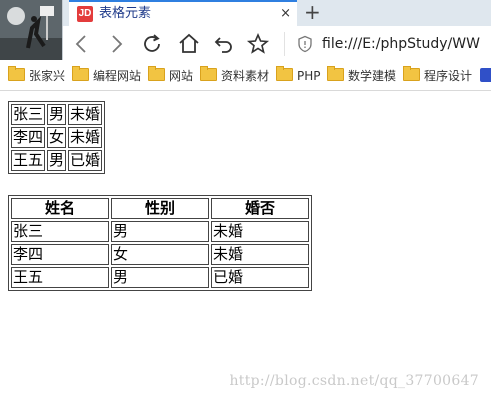  Describe the element at coordinates (82, 44) in the screenshot. I see `back-icon` at that location.